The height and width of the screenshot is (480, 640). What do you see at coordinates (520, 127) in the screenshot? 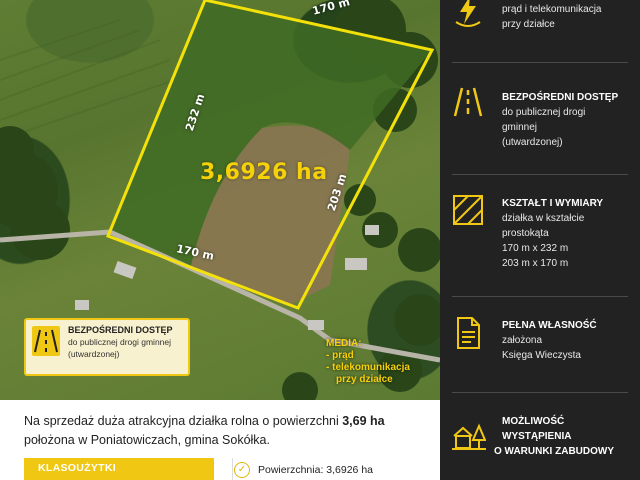
I see `access-side-line2: gminnej` at bounding box center [520, 127].